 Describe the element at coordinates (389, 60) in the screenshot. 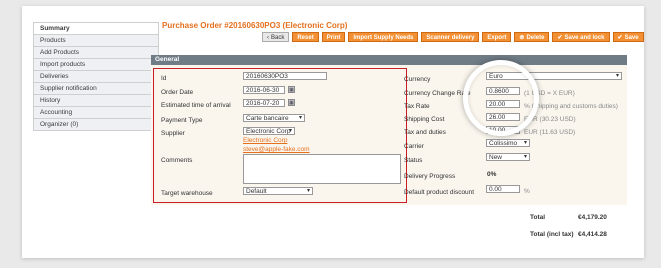

I see `section-header-general: General` at that location.